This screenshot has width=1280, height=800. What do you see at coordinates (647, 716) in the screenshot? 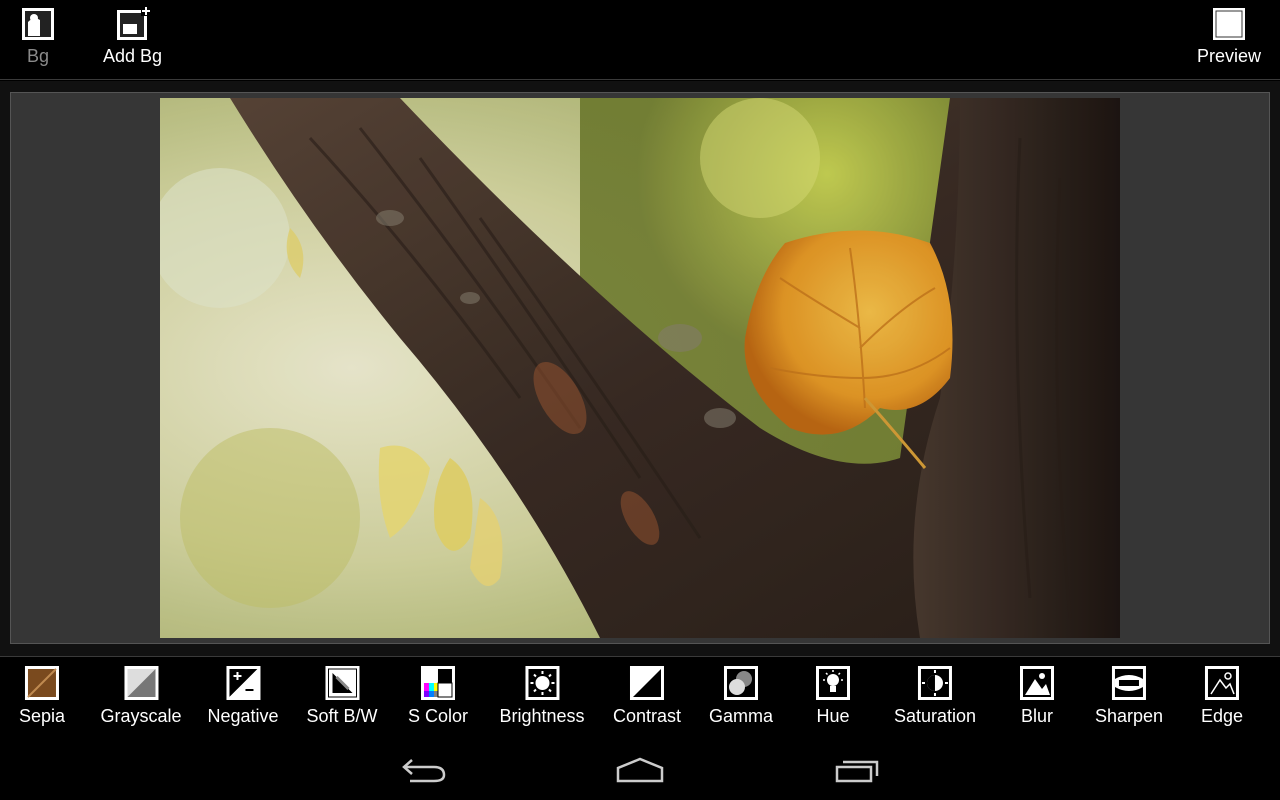
I see `effect-label: Contrast` at bounding box center [647, 716].